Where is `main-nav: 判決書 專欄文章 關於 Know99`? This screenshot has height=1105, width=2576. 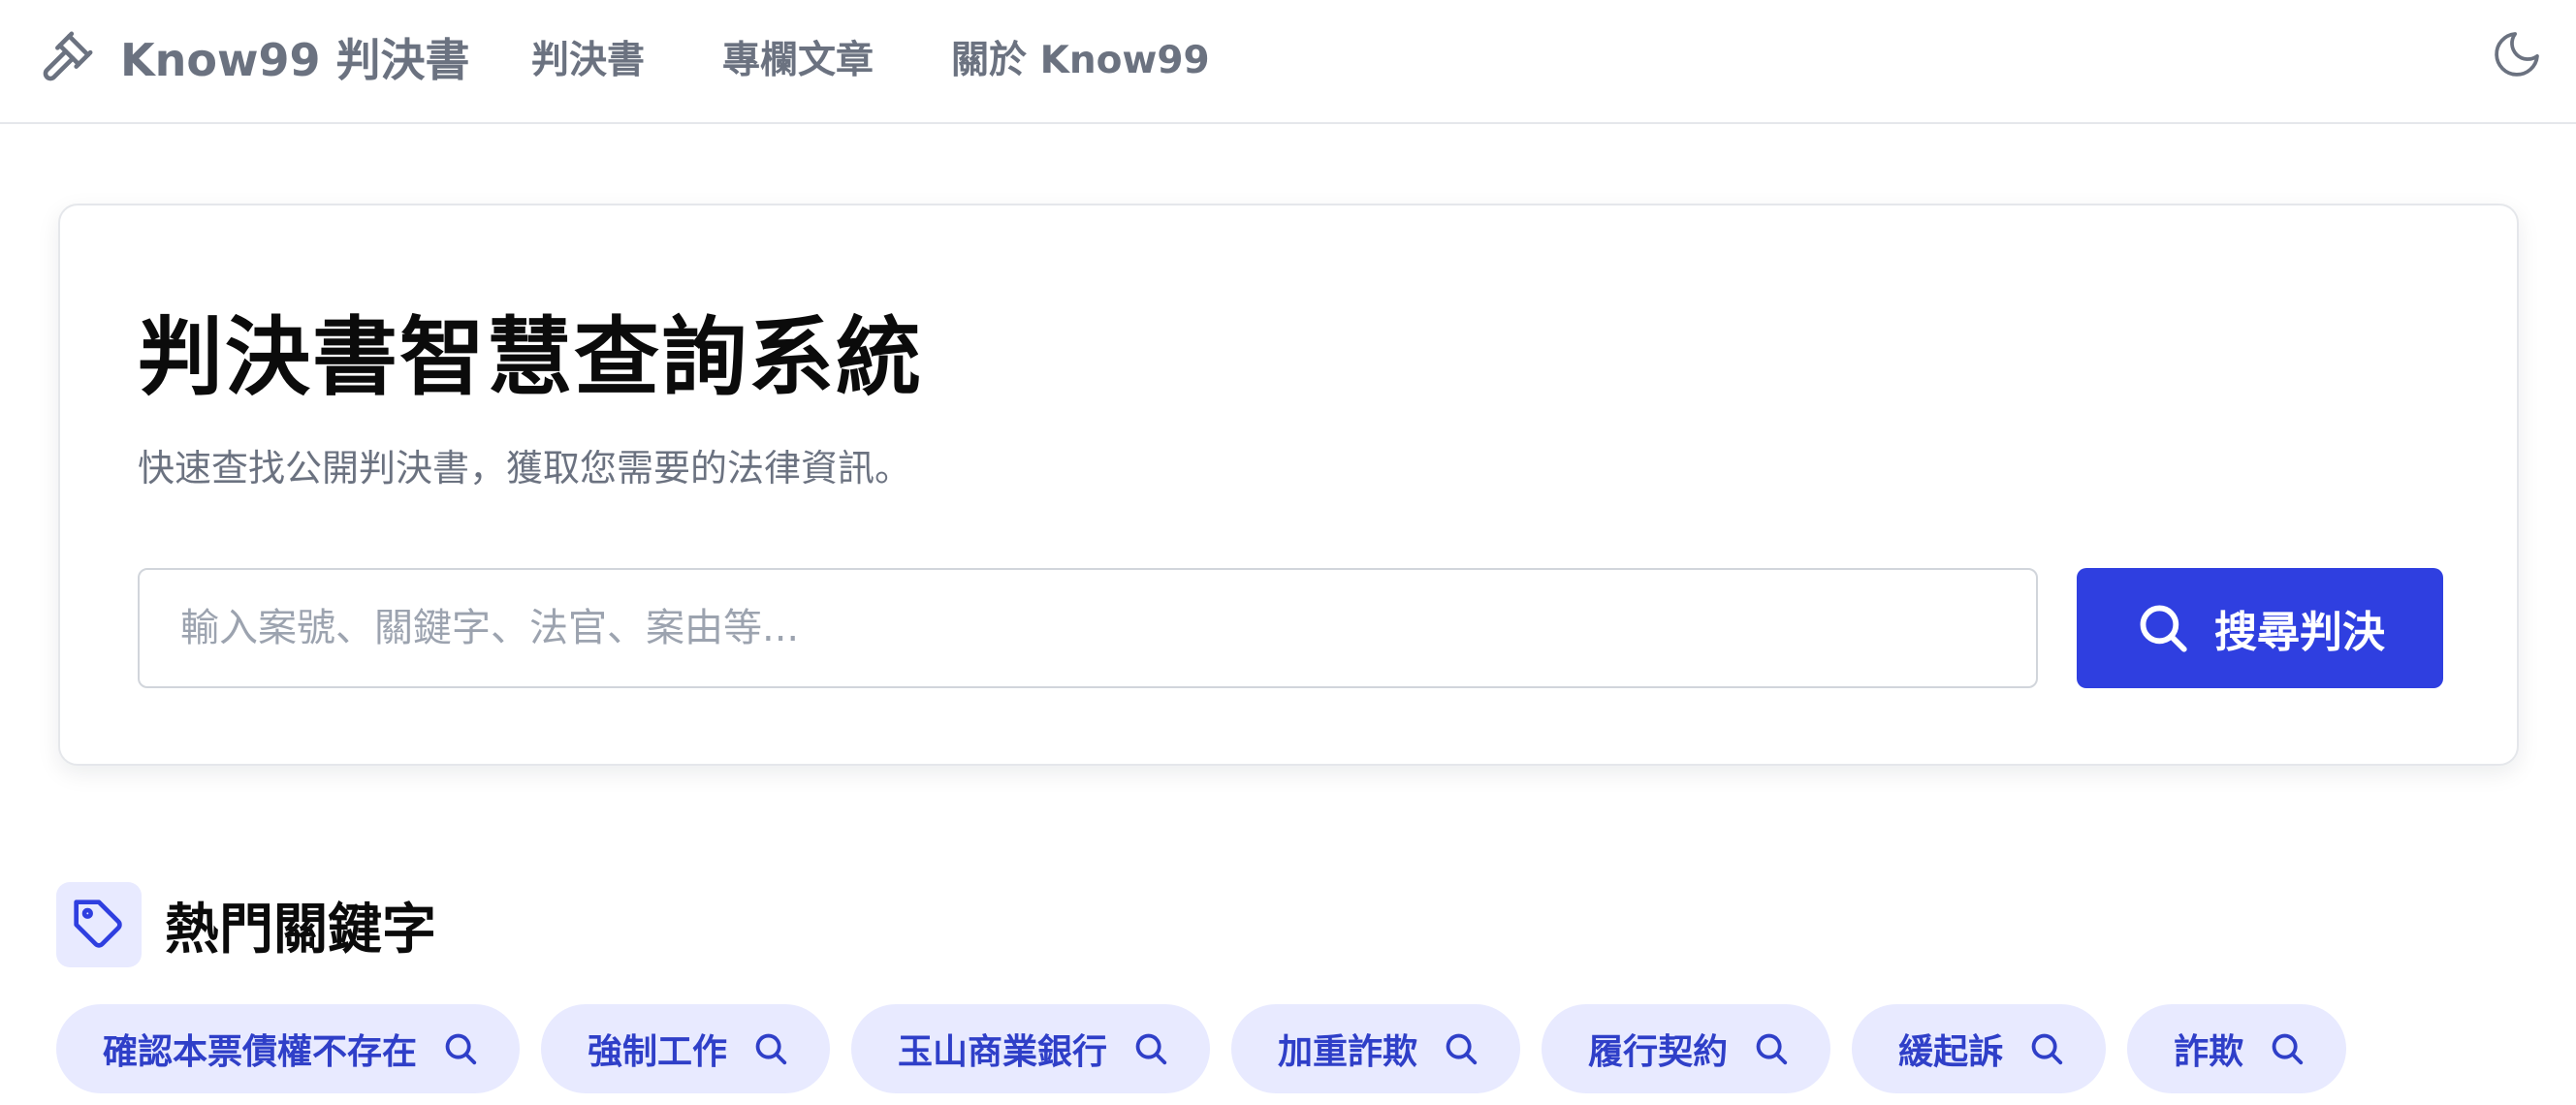 main-nav: 判決書 專欄文章 關於 Know99 is located at coordinates (870, 57).